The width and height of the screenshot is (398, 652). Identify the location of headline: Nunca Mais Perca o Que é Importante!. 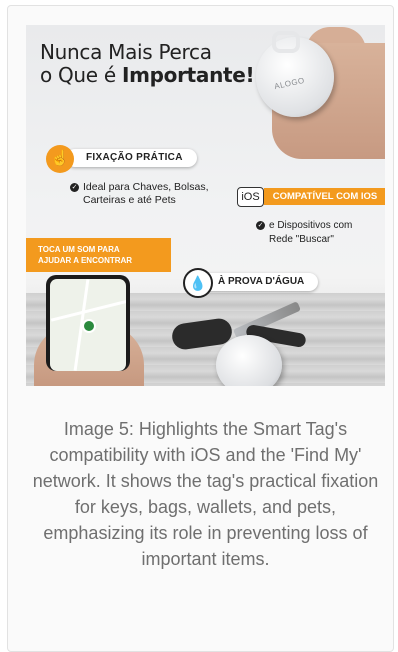
(160, 64).